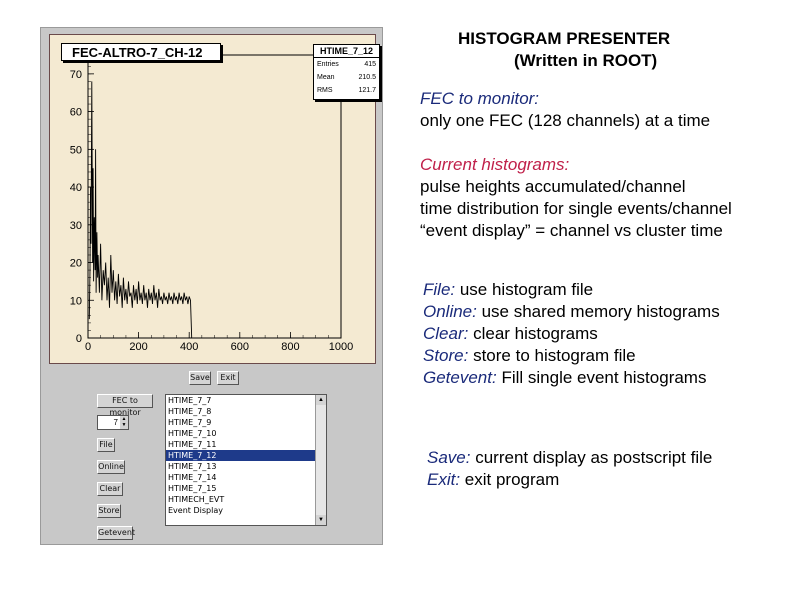 The width and height of the screenshot is (794, 595). Describe the element at coordinates (111, 467) in the screenshot. I see `online-button: Online` at that location.